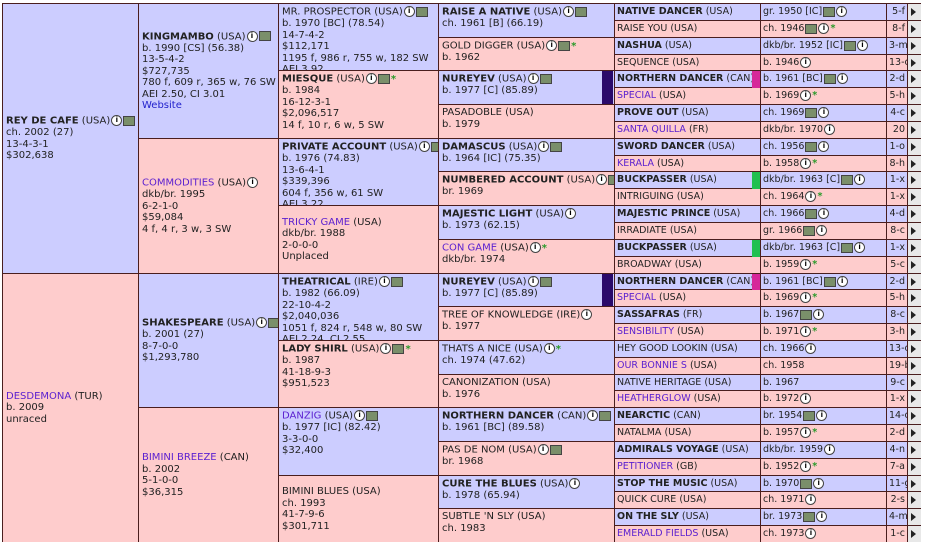  I want to click on horse-name-link: KINGMAMBO, so click(178, 36).